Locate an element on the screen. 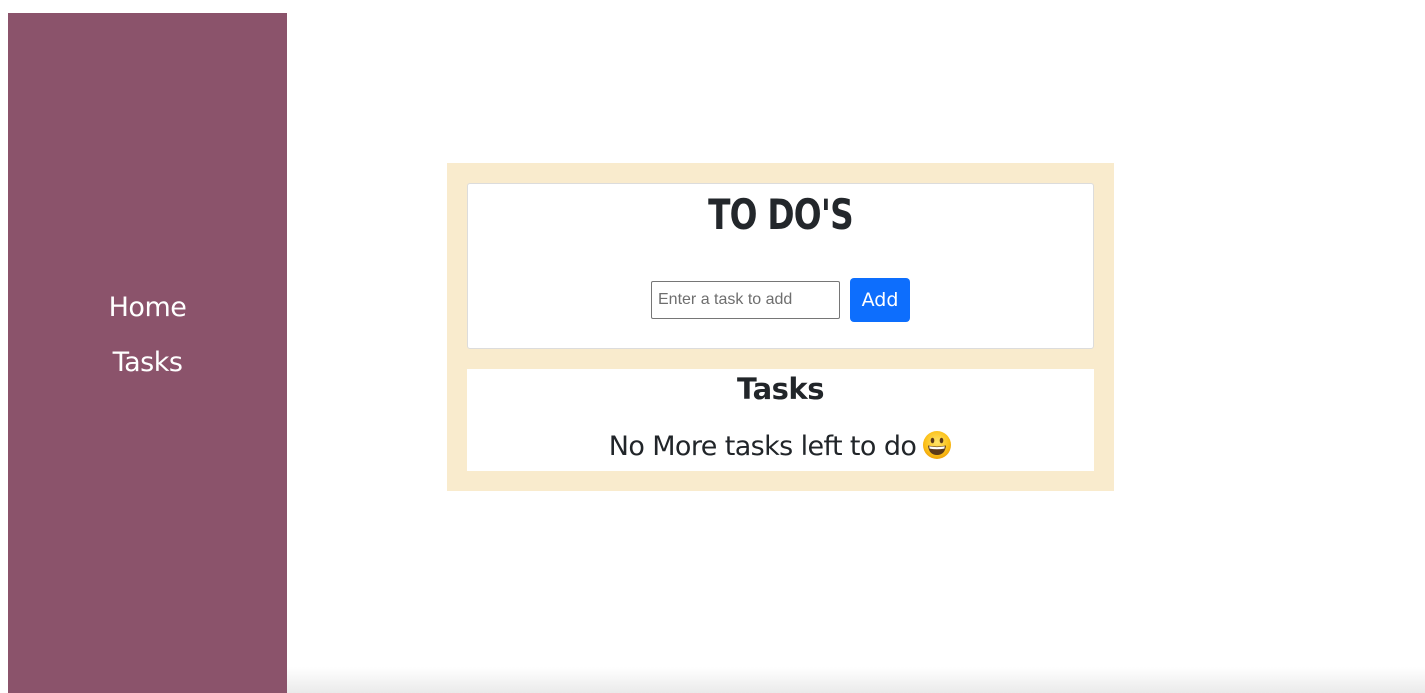 This screenshot has height=693, width=1425. empty-state: No More tasks left to do is located at coordinates (780, 449).